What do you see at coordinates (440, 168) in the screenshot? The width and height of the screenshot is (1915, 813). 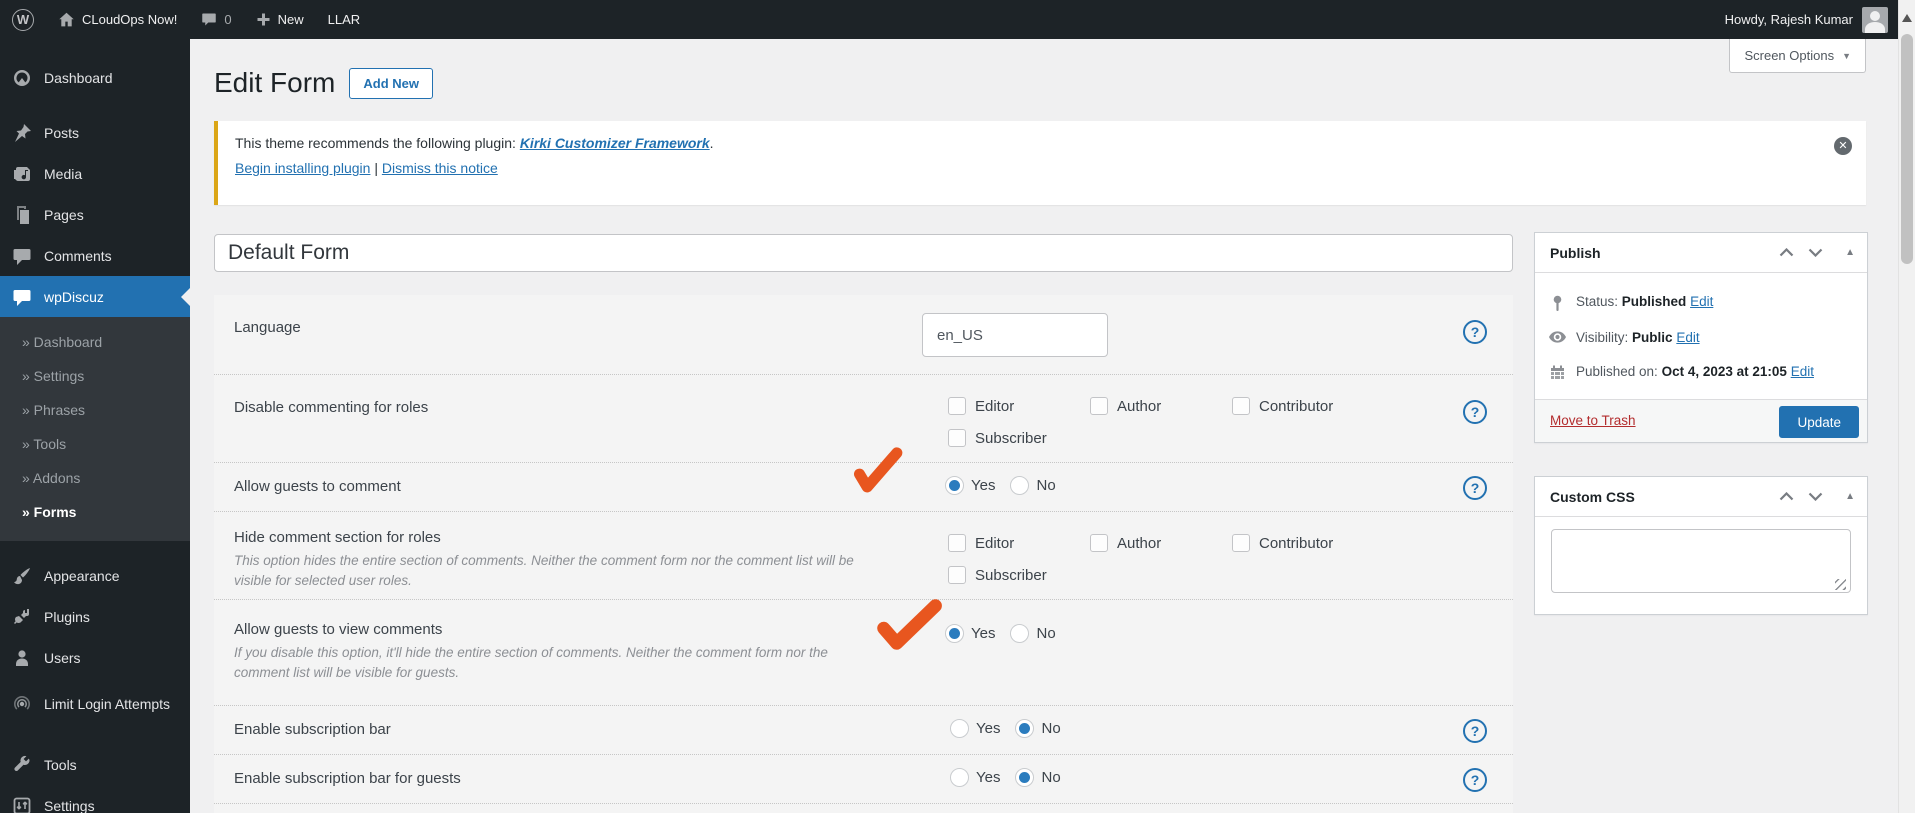 I see `dismiss-notice-link: Dismiss this notice` at bounding box center [440, 168].